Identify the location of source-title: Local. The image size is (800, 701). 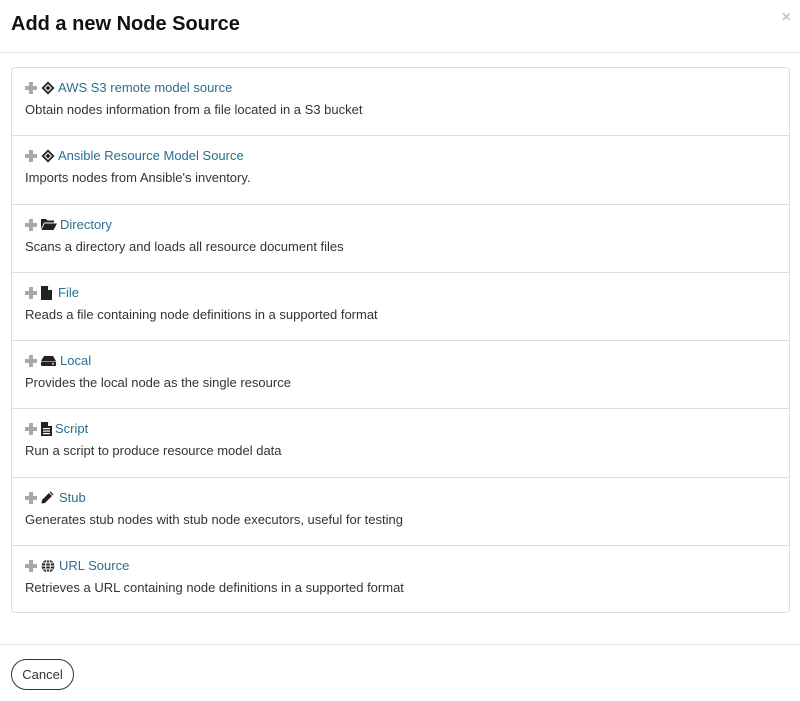
(75, 361).